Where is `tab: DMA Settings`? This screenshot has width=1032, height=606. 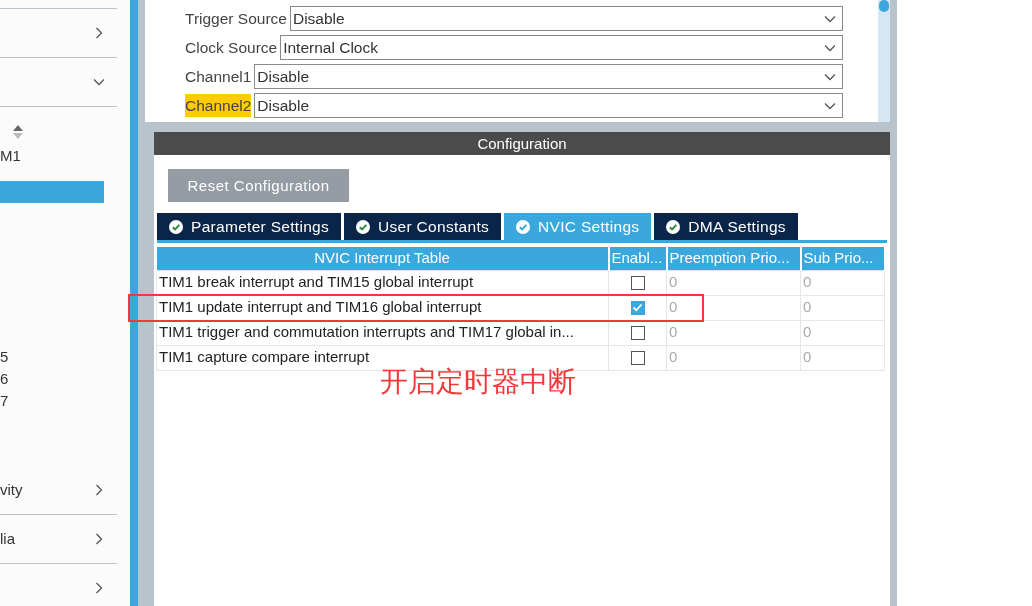
tab: DMA Settings is located at coordinates (726, 226).